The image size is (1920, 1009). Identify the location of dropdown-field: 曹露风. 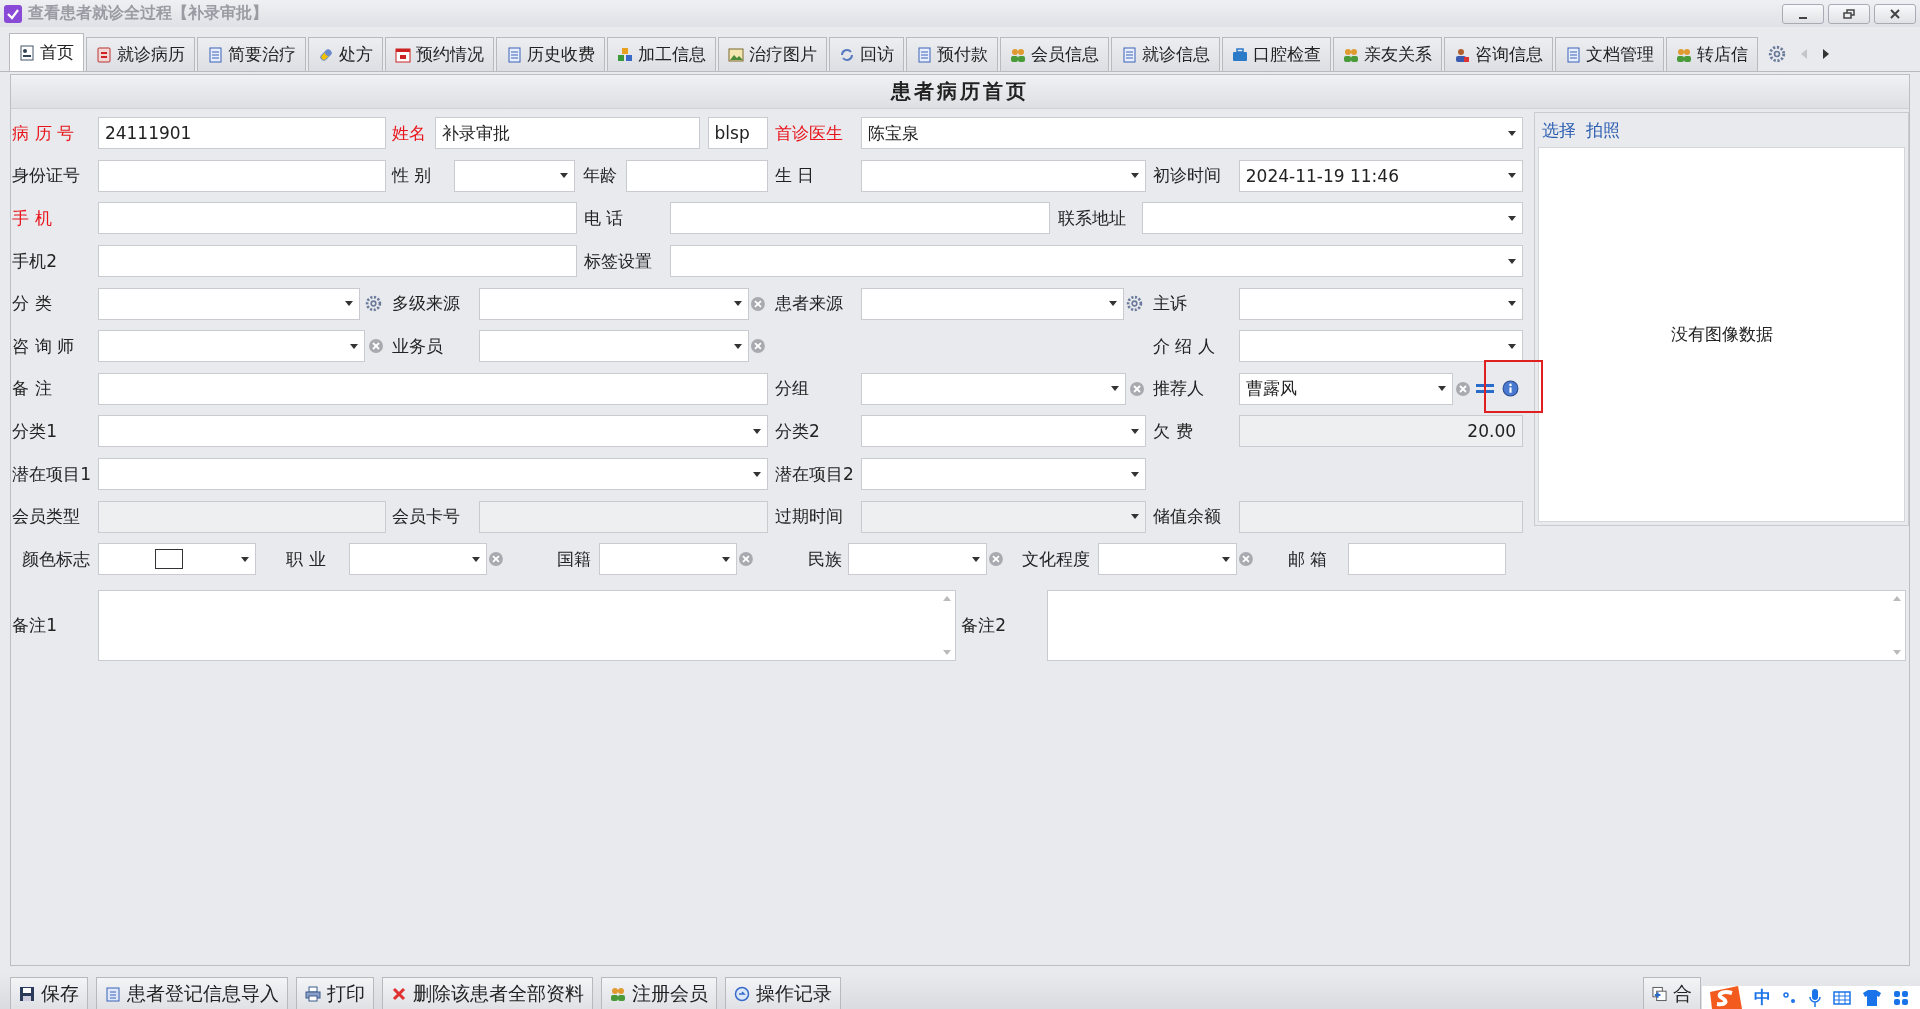
(1346, 388).